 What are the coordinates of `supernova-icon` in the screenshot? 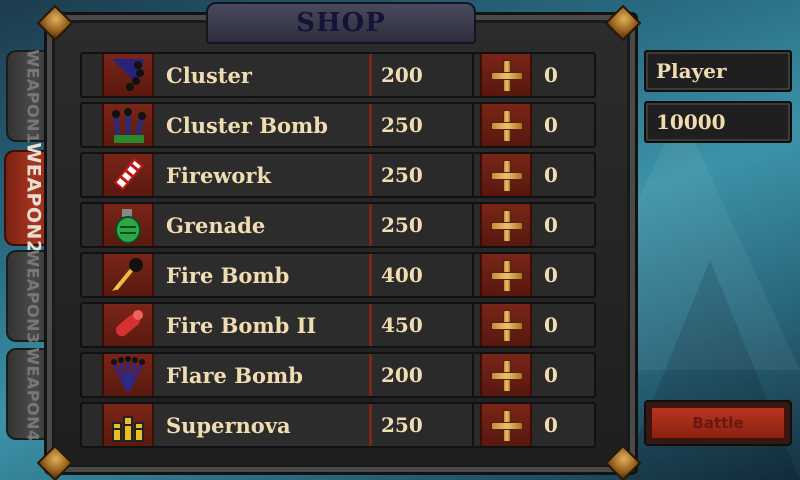 It's located at (128, 425).